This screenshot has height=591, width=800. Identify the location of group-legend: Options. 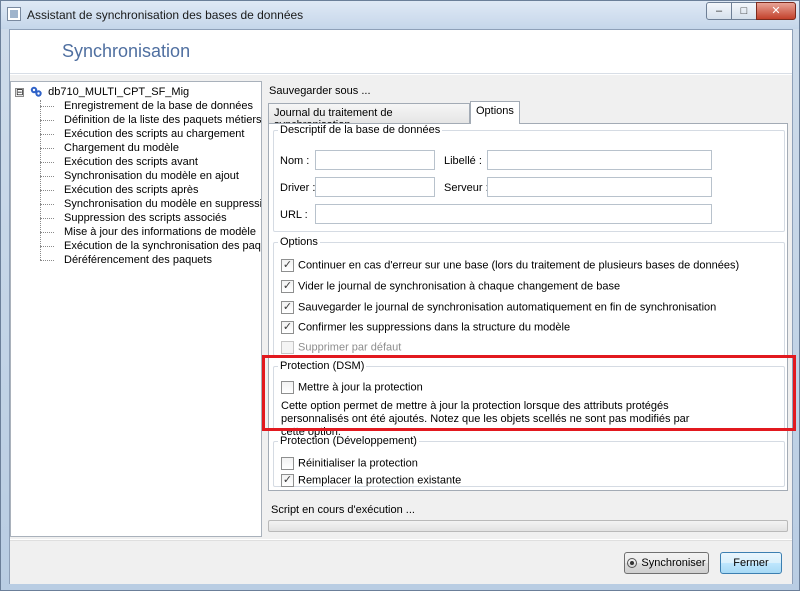
(299, 242).